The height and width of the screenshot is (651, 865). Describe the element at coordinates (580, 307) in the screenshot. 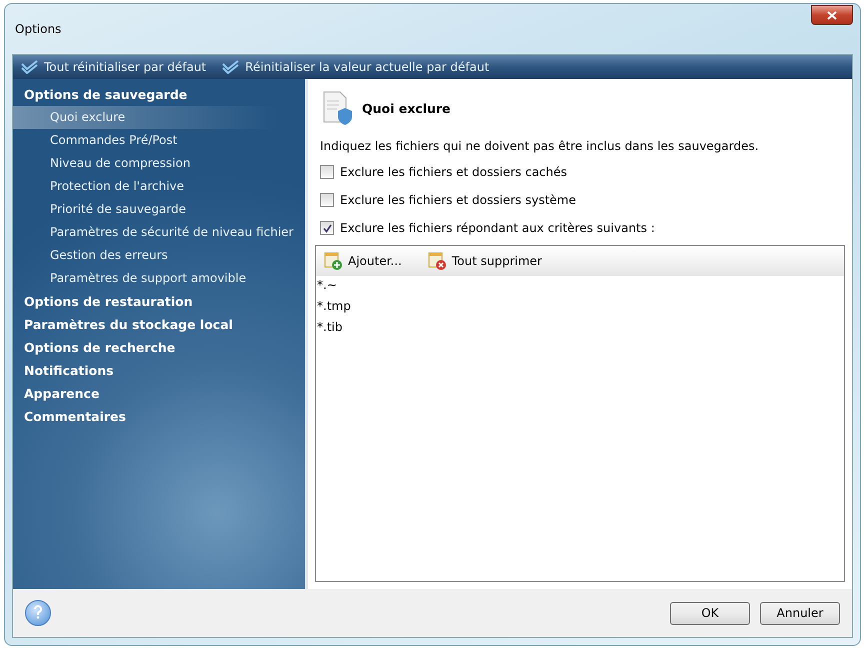

I see `list-item: *.tmp` at that location.